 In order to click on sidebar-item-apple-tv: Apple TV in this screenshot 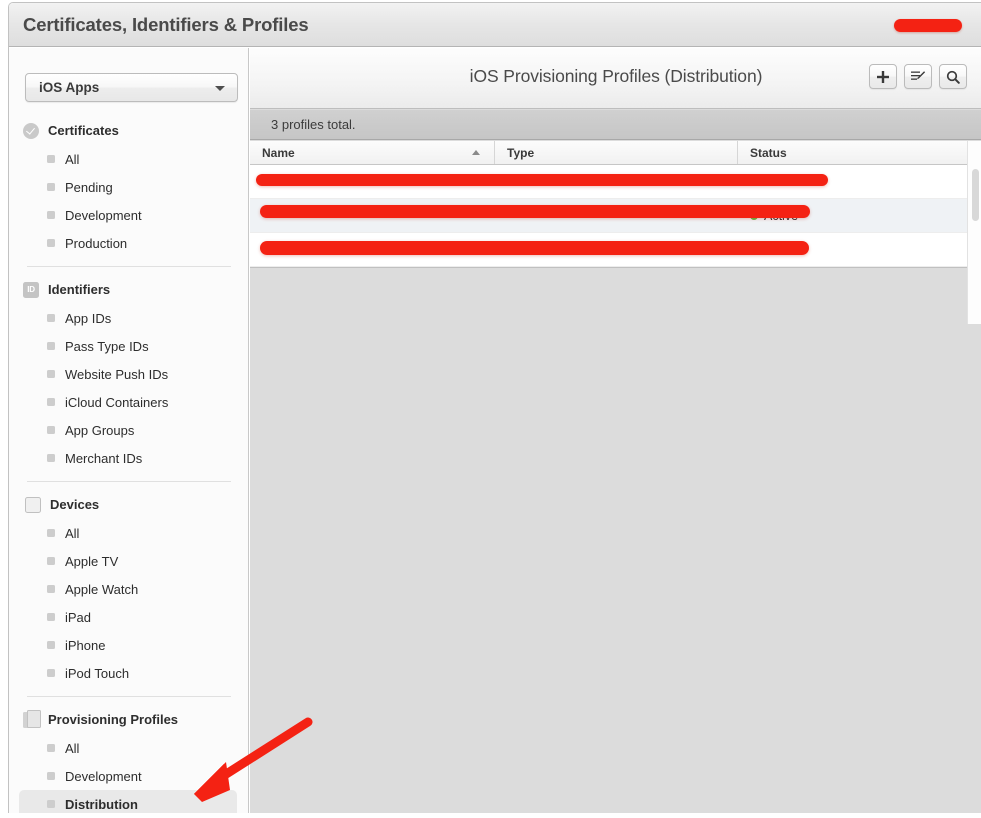, I will do `click(128, 561)`.